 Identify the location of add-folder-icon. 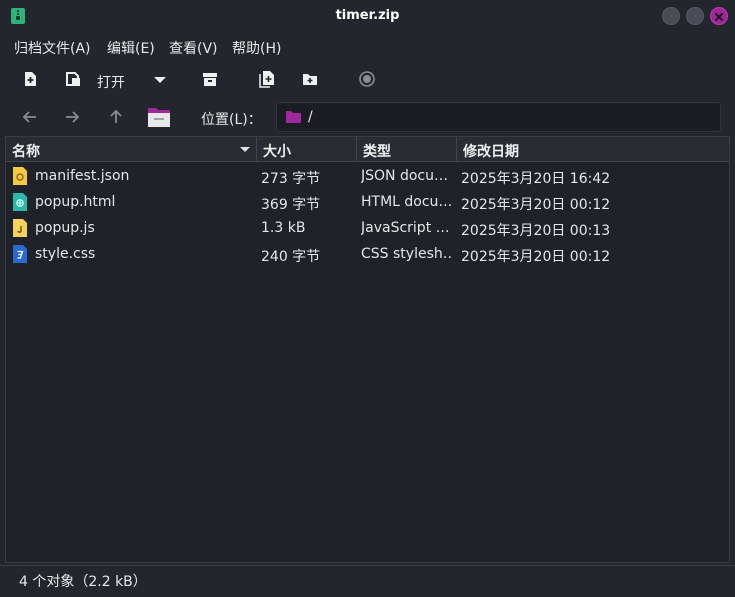
(310, 79).